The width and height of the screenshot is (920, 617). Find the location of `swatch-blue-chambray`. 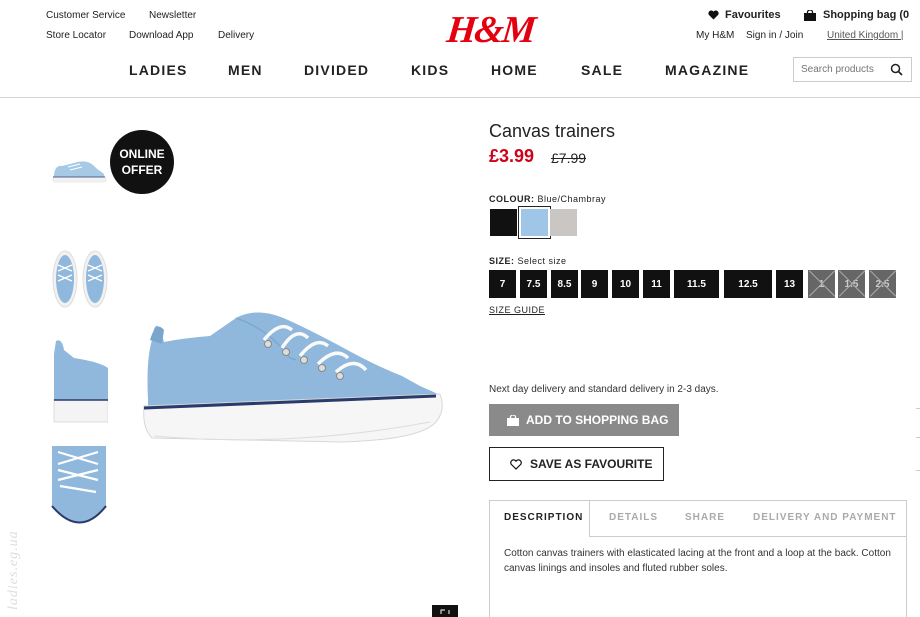

swatch-blue-chambray is located at coordinates (534, 222).